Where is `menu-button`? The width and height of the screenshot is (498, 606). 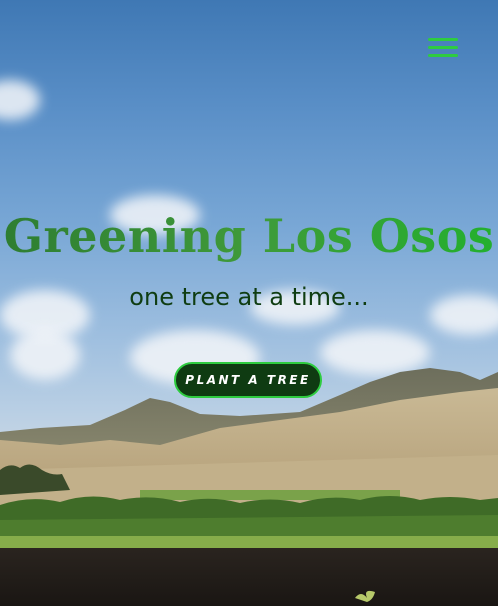 menu-button is located at coordinates (443, 49).